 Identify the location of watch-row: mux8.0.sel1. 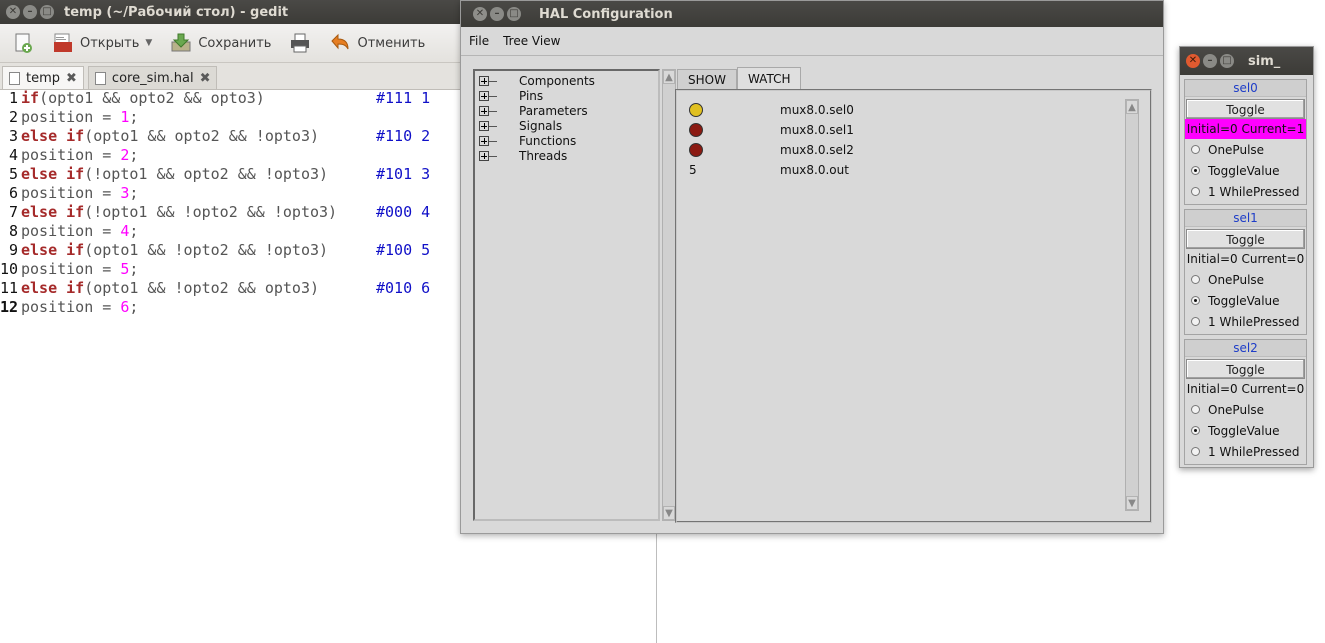
(771, 130).